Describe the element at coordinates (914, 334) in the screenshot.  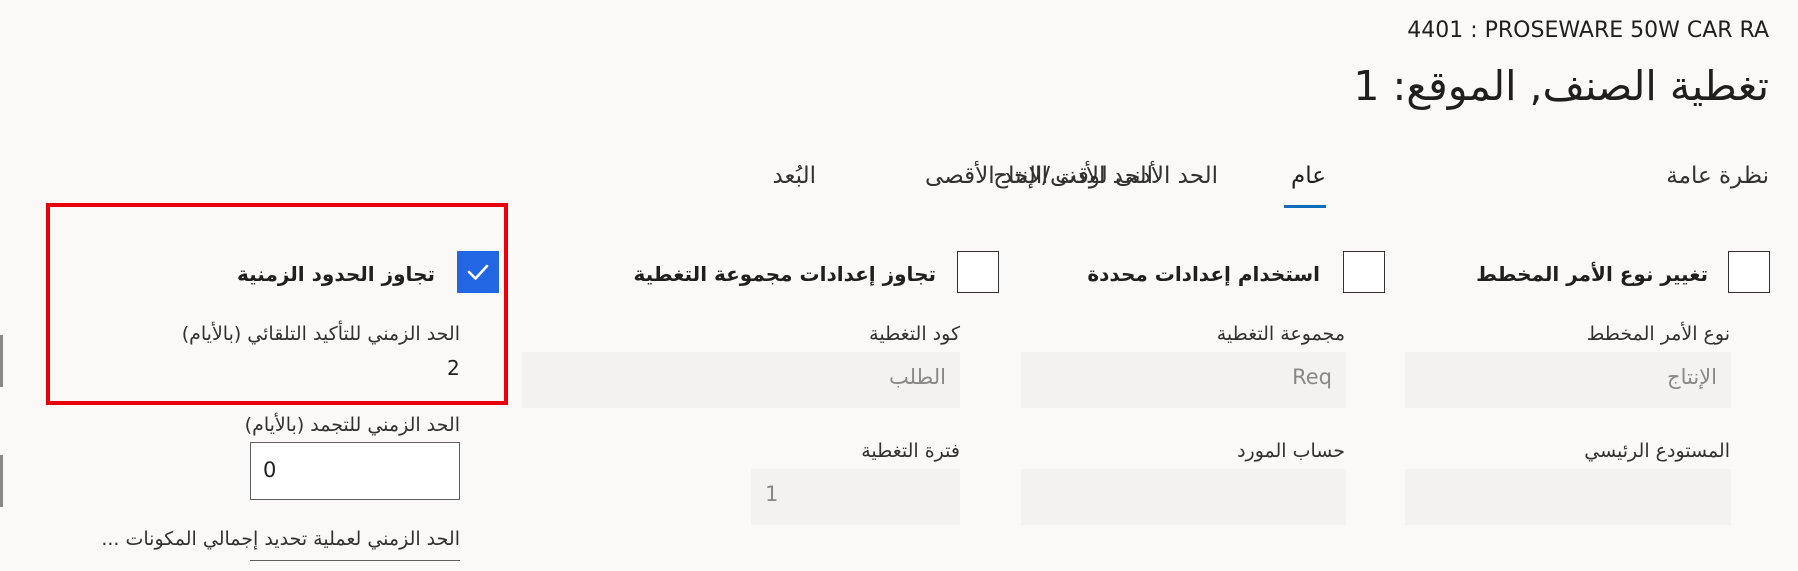
I see `coverage-code-label: كود التغطية` at that location.